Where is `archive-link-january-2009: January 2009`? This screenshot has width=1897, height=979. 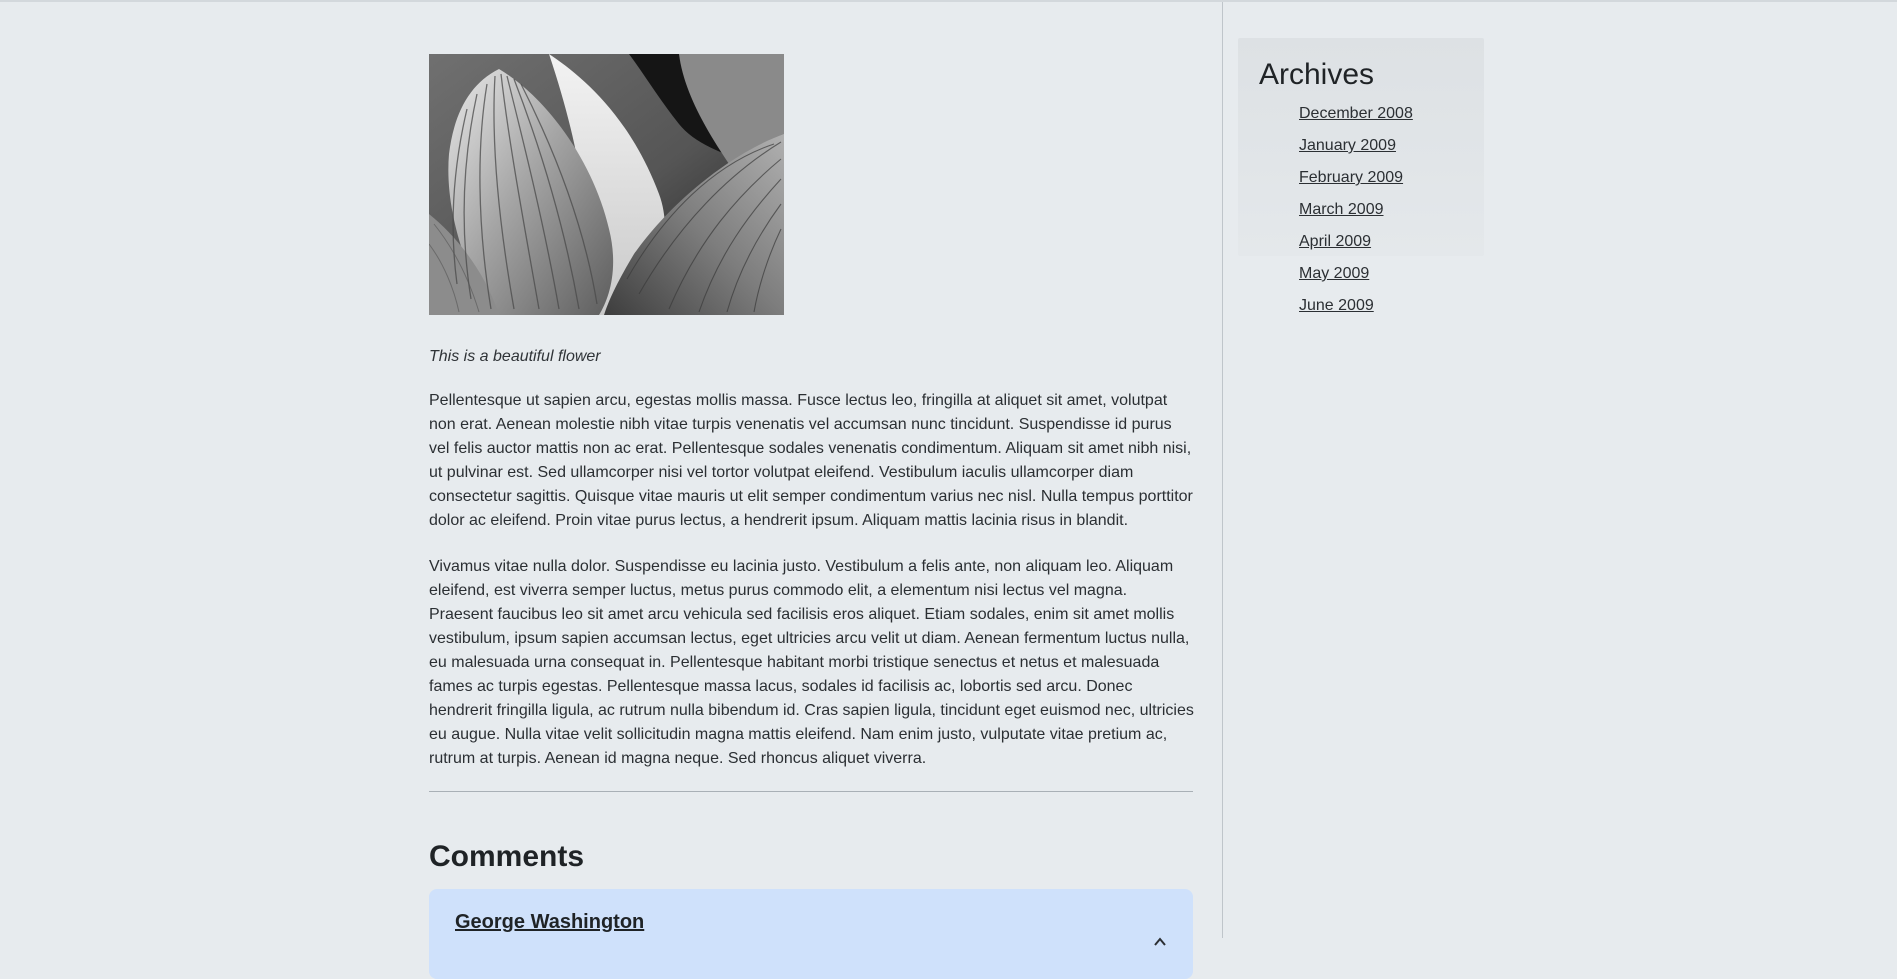
archive-link-january-2009: January 2009 is located at coordinates (1347, 145).